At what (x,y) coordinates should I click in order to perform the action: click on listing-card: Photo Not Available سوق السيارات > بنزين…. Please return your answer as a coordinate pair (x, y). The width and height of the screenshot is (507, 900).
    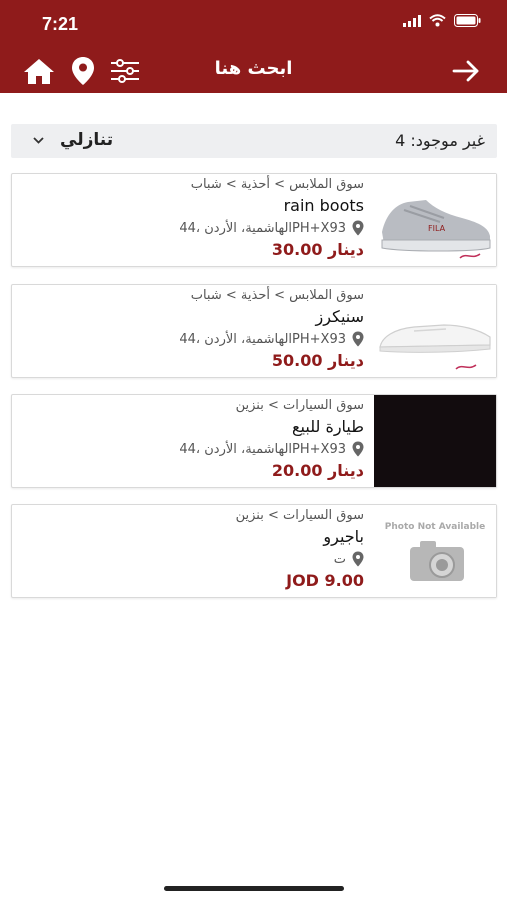
    Looking at the image, I should click on (254, 551).